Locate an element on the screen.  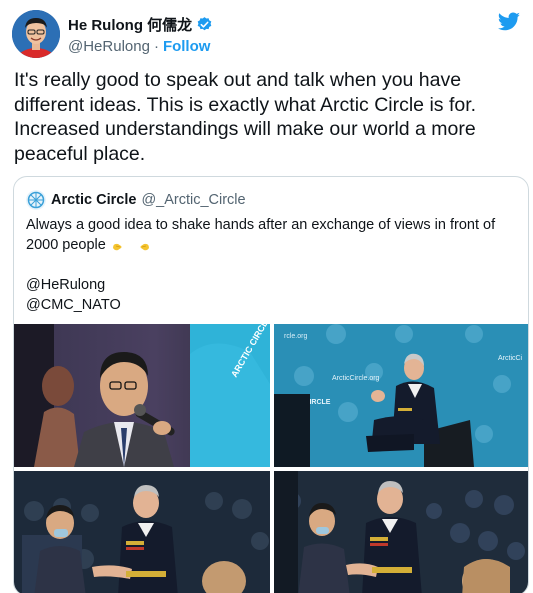
tweet-header: He Rulong 何儒龙 @HeRulong · Follow is located at coordinates (266, 34).